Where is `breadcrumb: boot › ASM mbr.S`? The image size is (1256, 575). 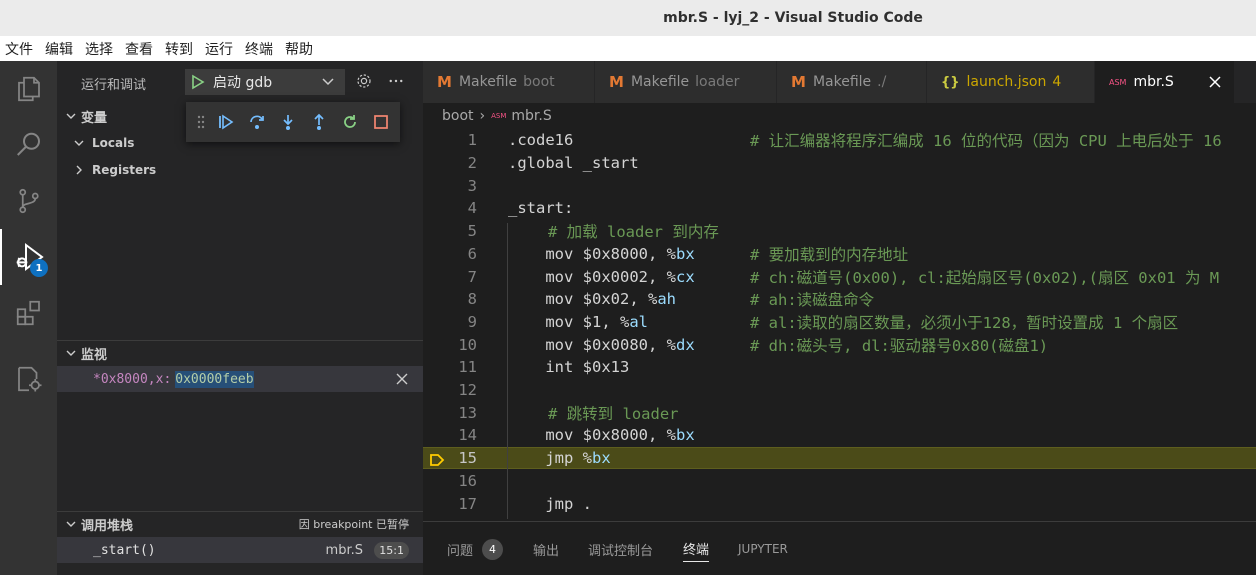
breadcrumb: boot › ASM mbr.S is located at coordinates (839, 116).